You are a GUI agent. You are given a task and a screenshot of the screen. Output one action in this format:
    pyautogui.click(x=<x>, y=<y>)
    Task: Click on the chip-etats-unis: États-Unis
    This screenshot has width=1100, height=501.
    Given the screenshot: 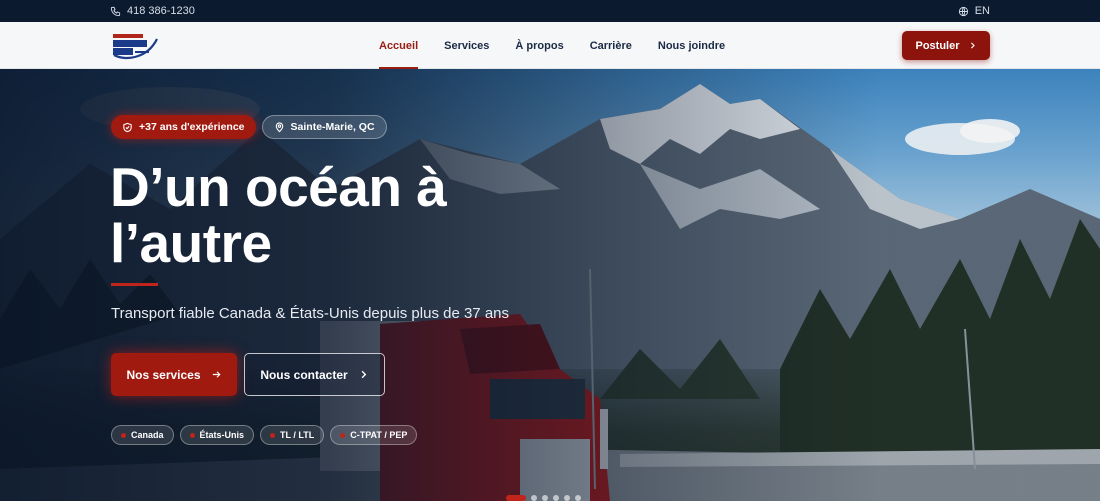 What is the action you would take?
    pyautogui.click(x=217, y=435)
    